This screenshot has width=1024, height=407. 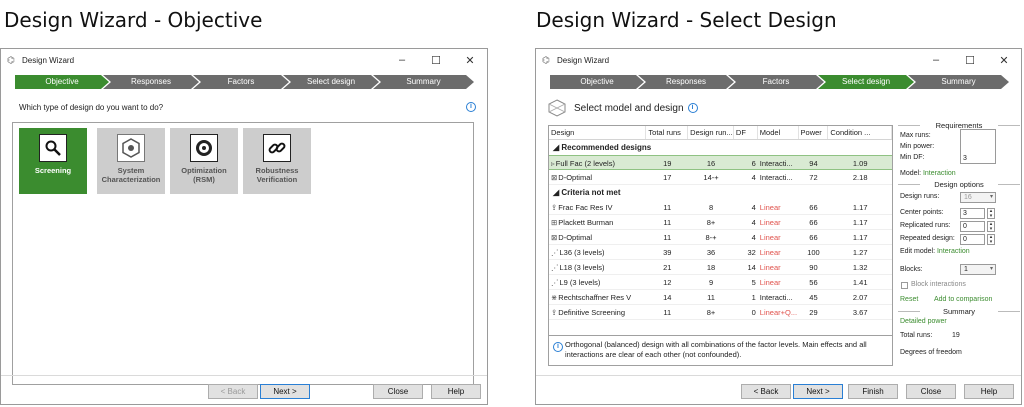 What do you see at coordinates (778, 375) in the screenshot?
I see `footer-divider` at bounding box center [778, 375].